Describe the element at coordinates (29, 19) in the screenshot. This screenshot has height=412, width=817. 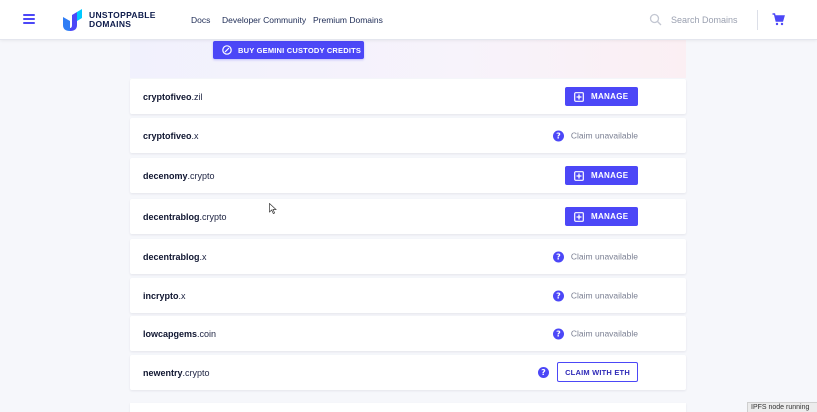
I see `menu-icon` at that location.